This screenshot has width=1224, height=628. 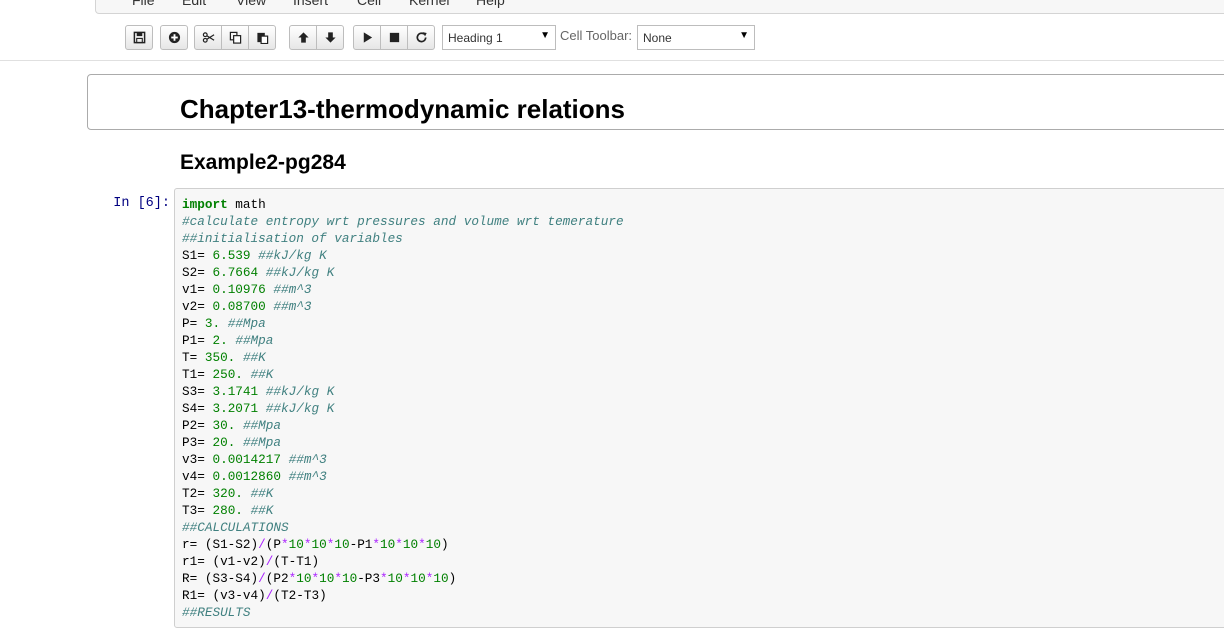 I want to click on menubar: File Edit View Insert Cell Kernel Help, so click(x=659, y=7).